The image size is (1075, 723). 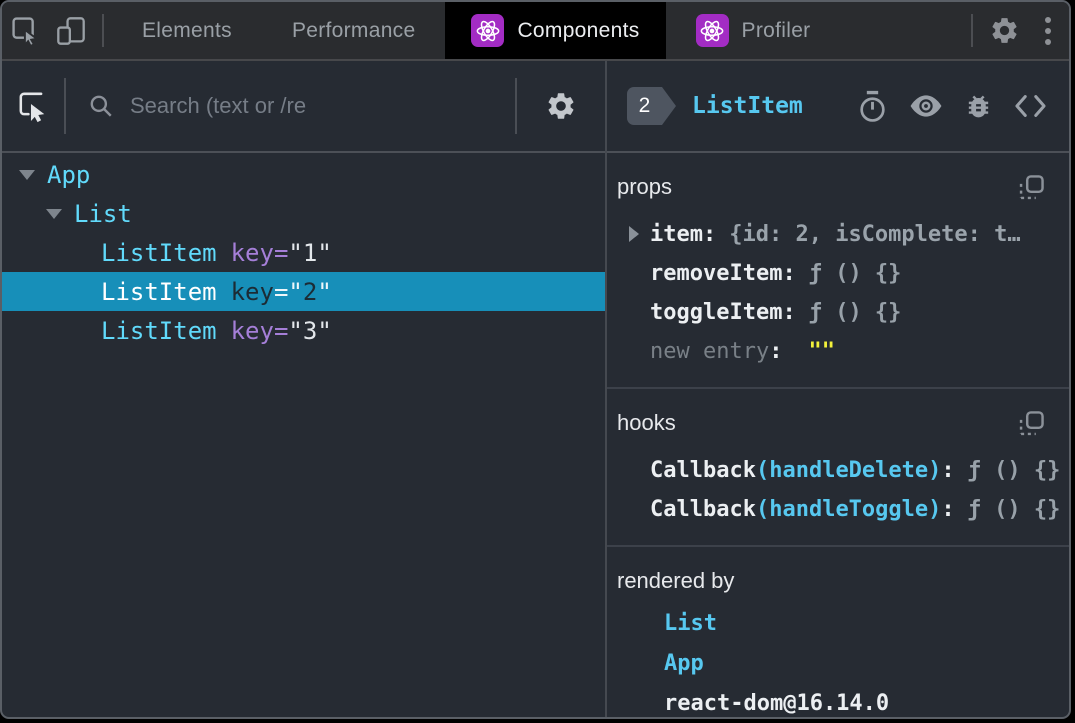 I want to click on prop-row-removeitem: removeItem: ƒ () {}, so click(x=838, y=273).